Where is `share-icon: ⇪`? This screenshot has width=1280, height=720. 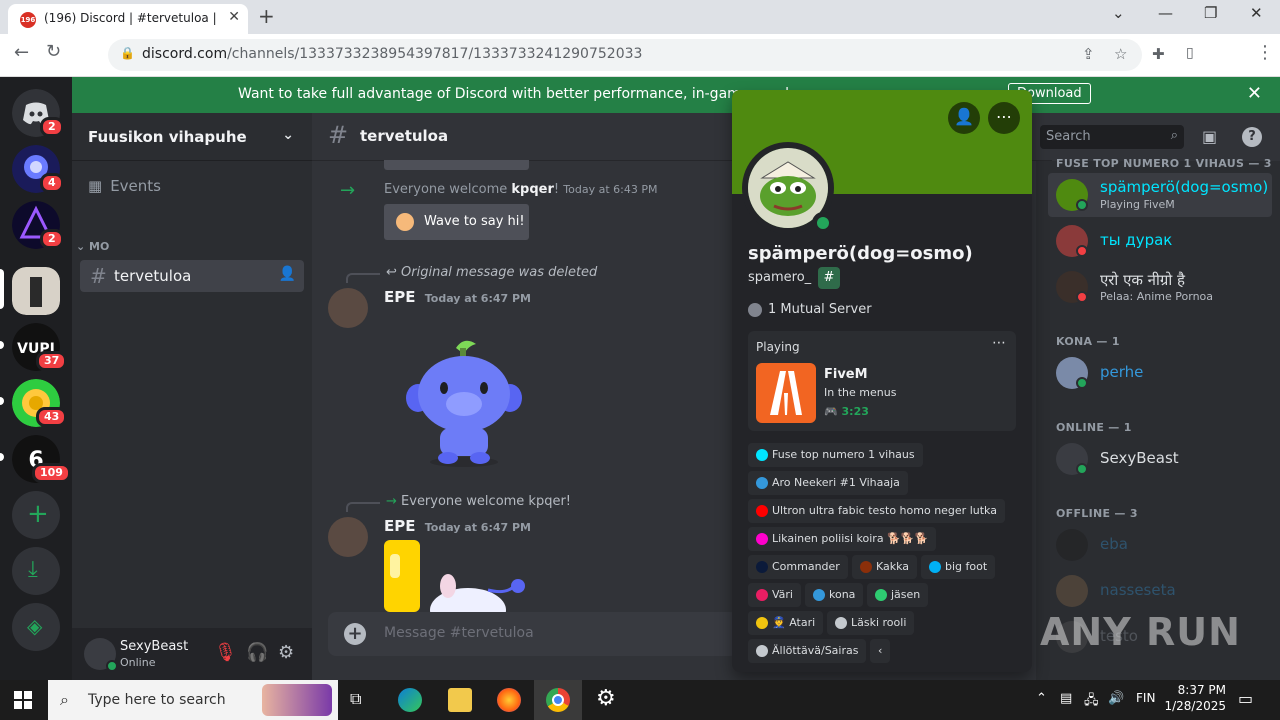 share-icon: ⇪ is located at coordinates (1088, 54).